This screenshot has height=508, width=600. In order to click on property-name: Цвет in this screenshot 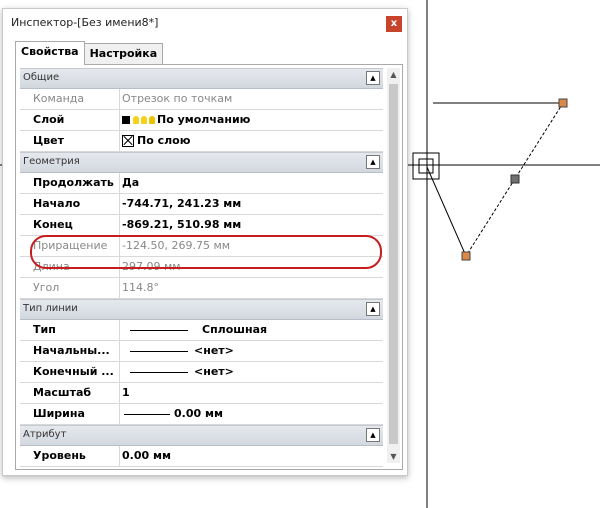, I will do `click(70, 141)`.